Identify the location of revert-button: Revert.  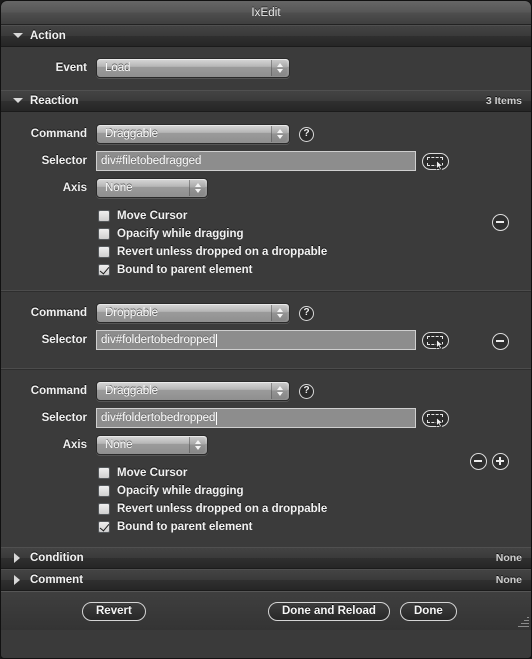
(114, 611).